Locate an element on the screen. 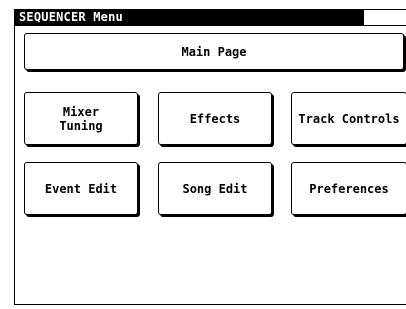  menu-title: SEQUENCER Menu is located at coordinates (189, 17).